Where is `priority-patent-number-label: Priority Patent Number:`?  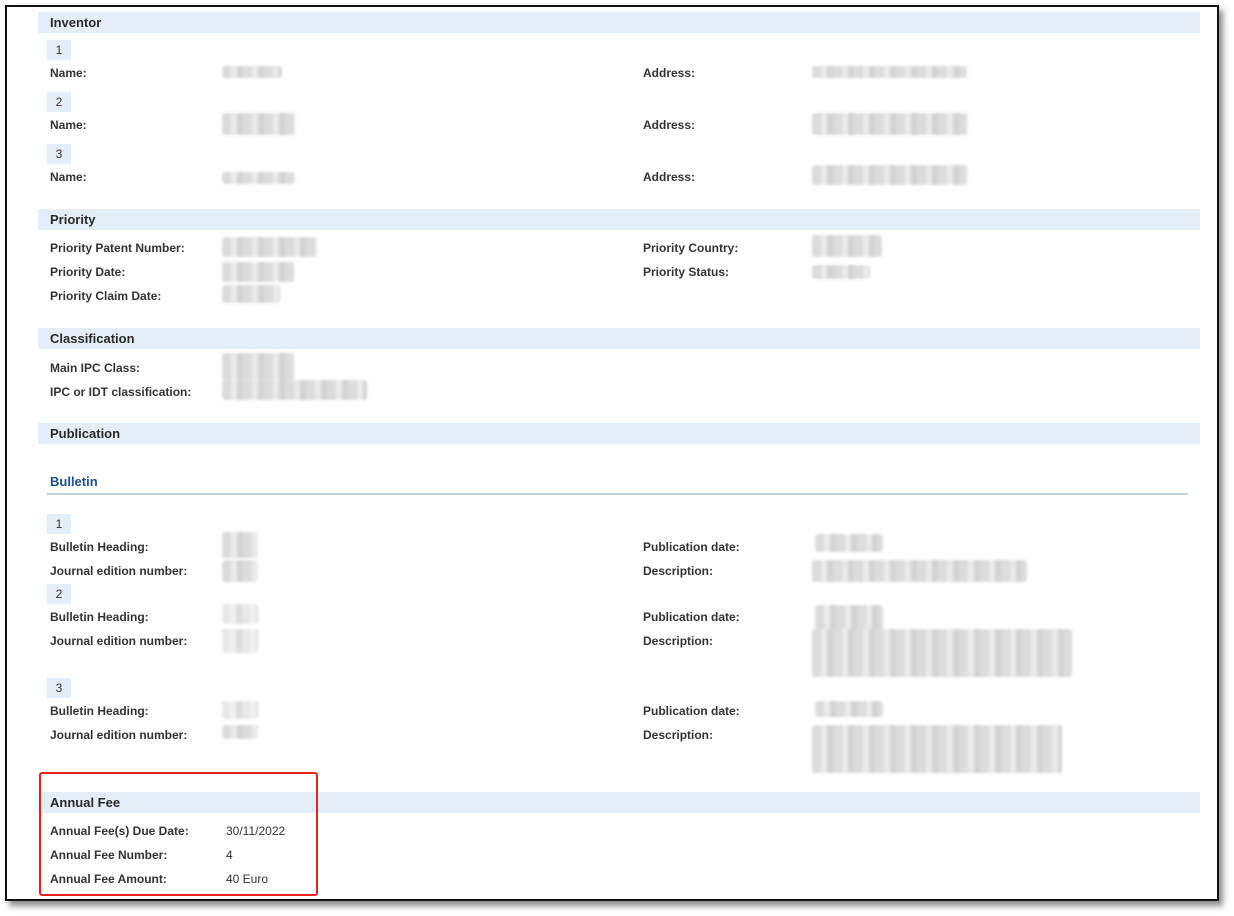
priority-patent-number-label: Priority Patent Number: is located at coordinates (117, 248).